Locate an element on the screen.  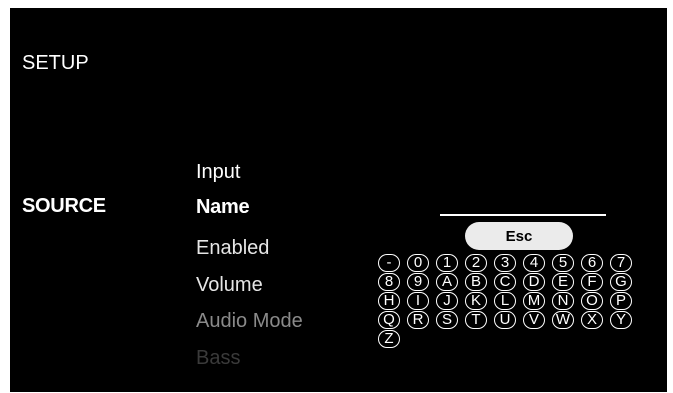
key-9: 9 is located at coordinates (418, 282).